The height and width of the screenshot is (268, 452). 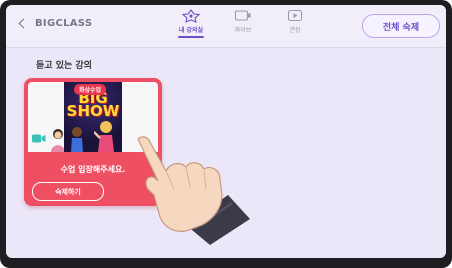 What do you see at coordinates (90, 89) in the screenshot?
I see `live-class-badge: 화상수업` at bounding box center [90, 89].